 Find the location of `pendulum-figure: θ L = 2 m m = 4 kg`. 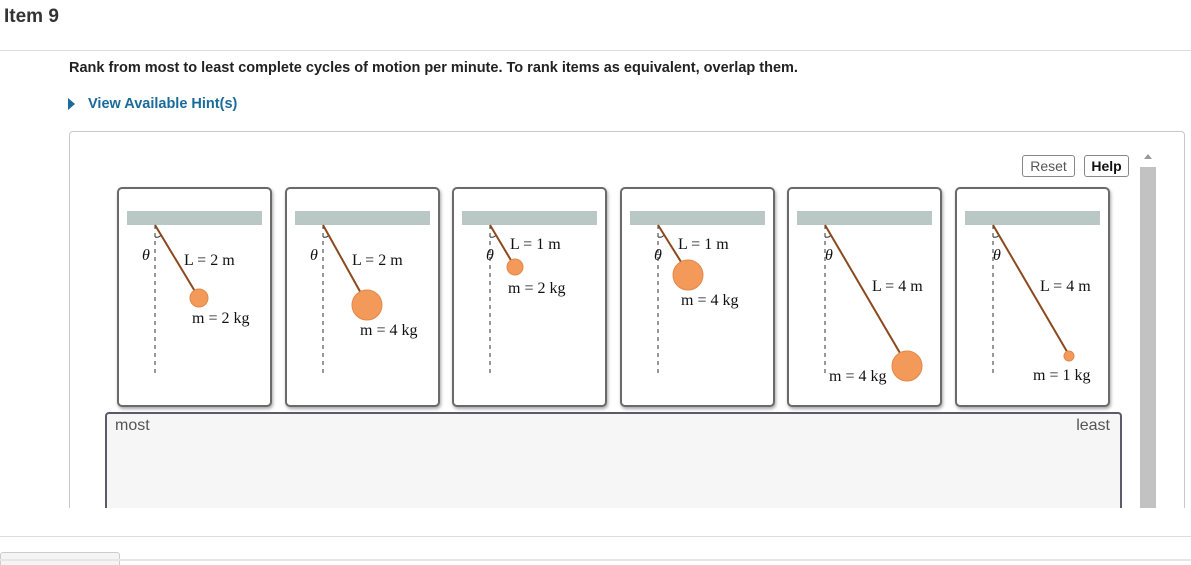

pendulum-figure: θ L = 2 m m = 4 kg is located at coordinates (362, 294).